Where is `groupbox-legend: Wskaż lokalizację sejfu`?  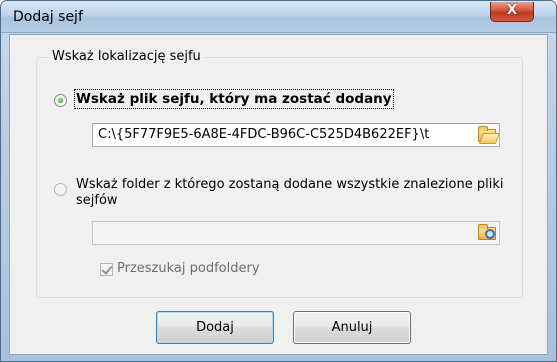 groupbox-legend: Wskaż lokalizację sejfu is located at coordinates (126, 56).